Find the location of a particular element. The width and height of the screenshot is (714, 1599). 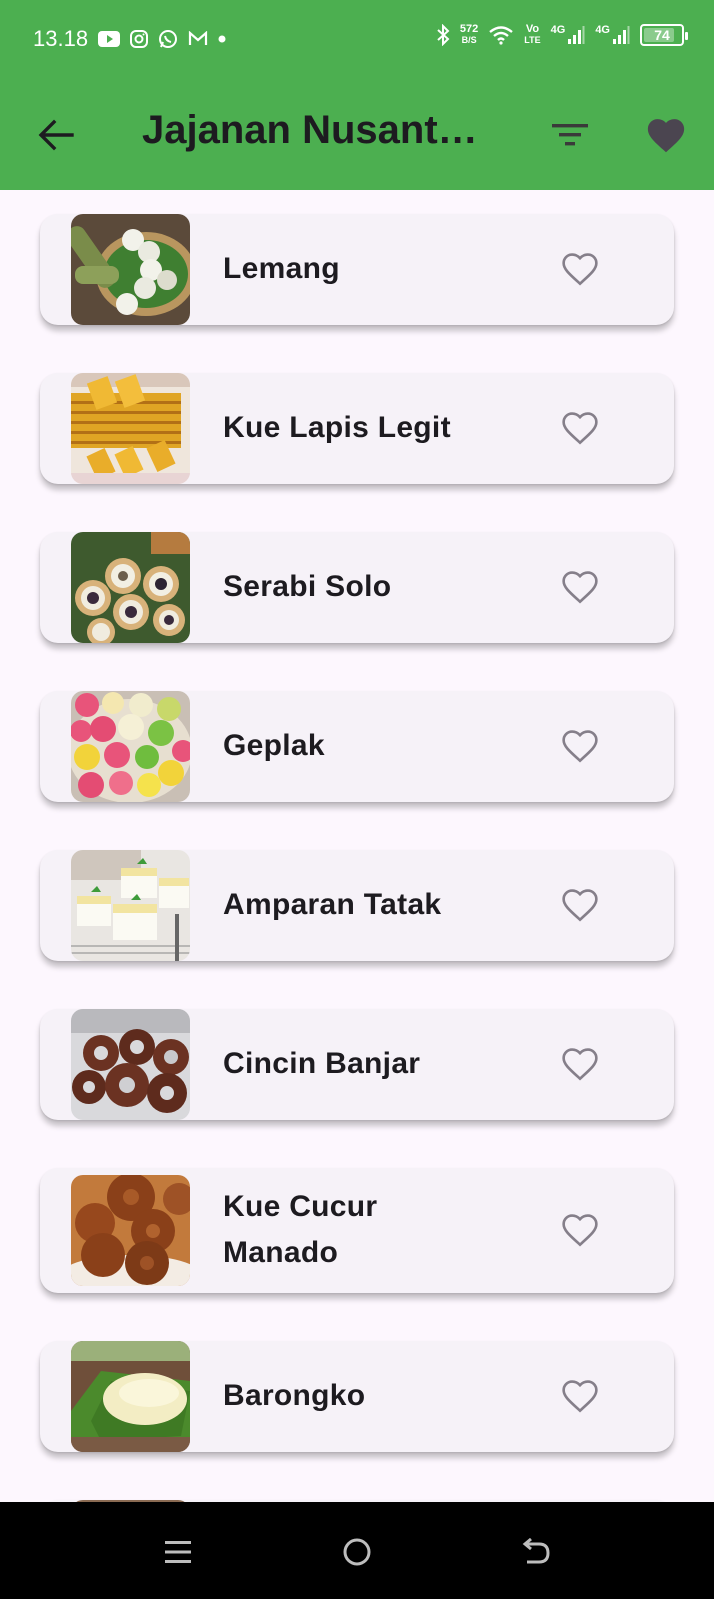

battery-level: 74 is located at coordinates (662, 35).